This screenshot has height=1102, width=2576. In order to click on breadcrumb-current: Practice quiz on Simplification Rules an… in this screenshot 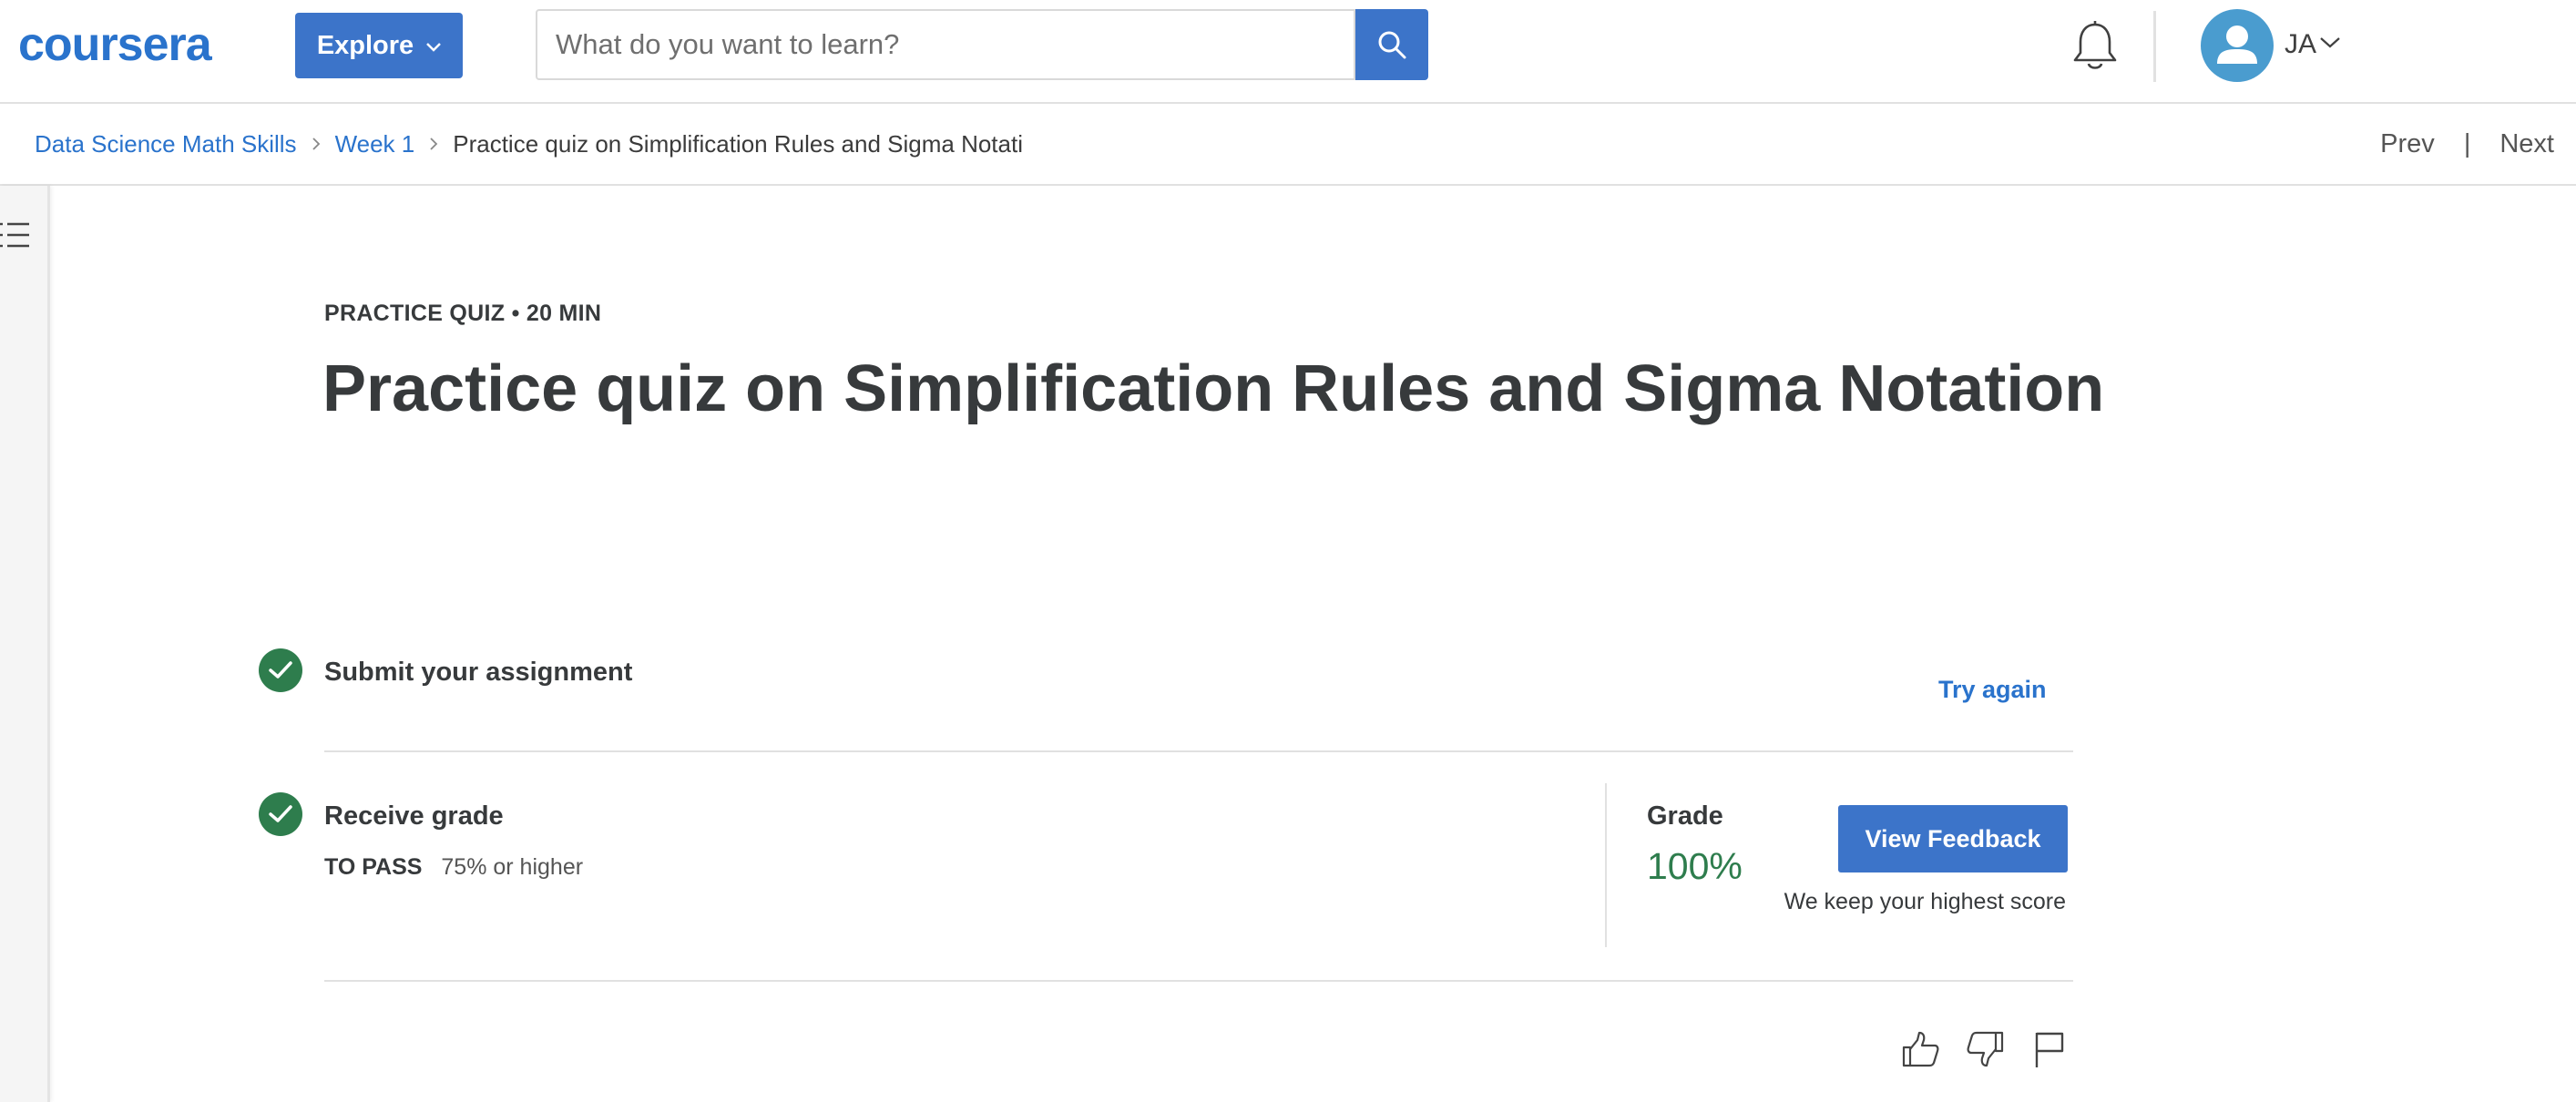, I will do `click(738, 144)`.